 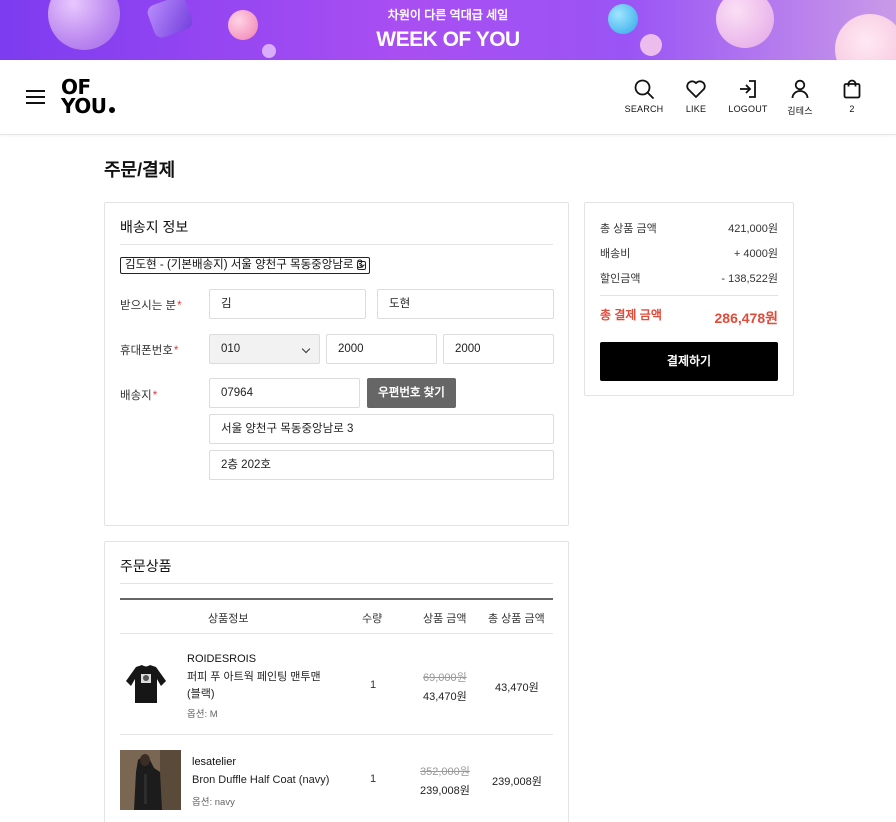 What do you see at coordinates (644, 89) in the screenshot?
I see `search-icon` at bounding box center [644, 89].